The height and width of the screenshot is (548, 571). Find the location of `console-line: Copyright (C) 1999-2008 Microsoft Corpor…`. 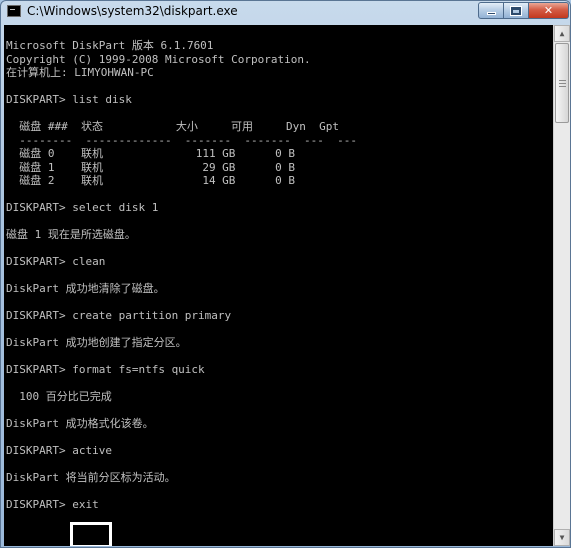

console-line: Copyright (C) 1999-2008 Microsoft Corpor… is located at coordinates (158, 59).